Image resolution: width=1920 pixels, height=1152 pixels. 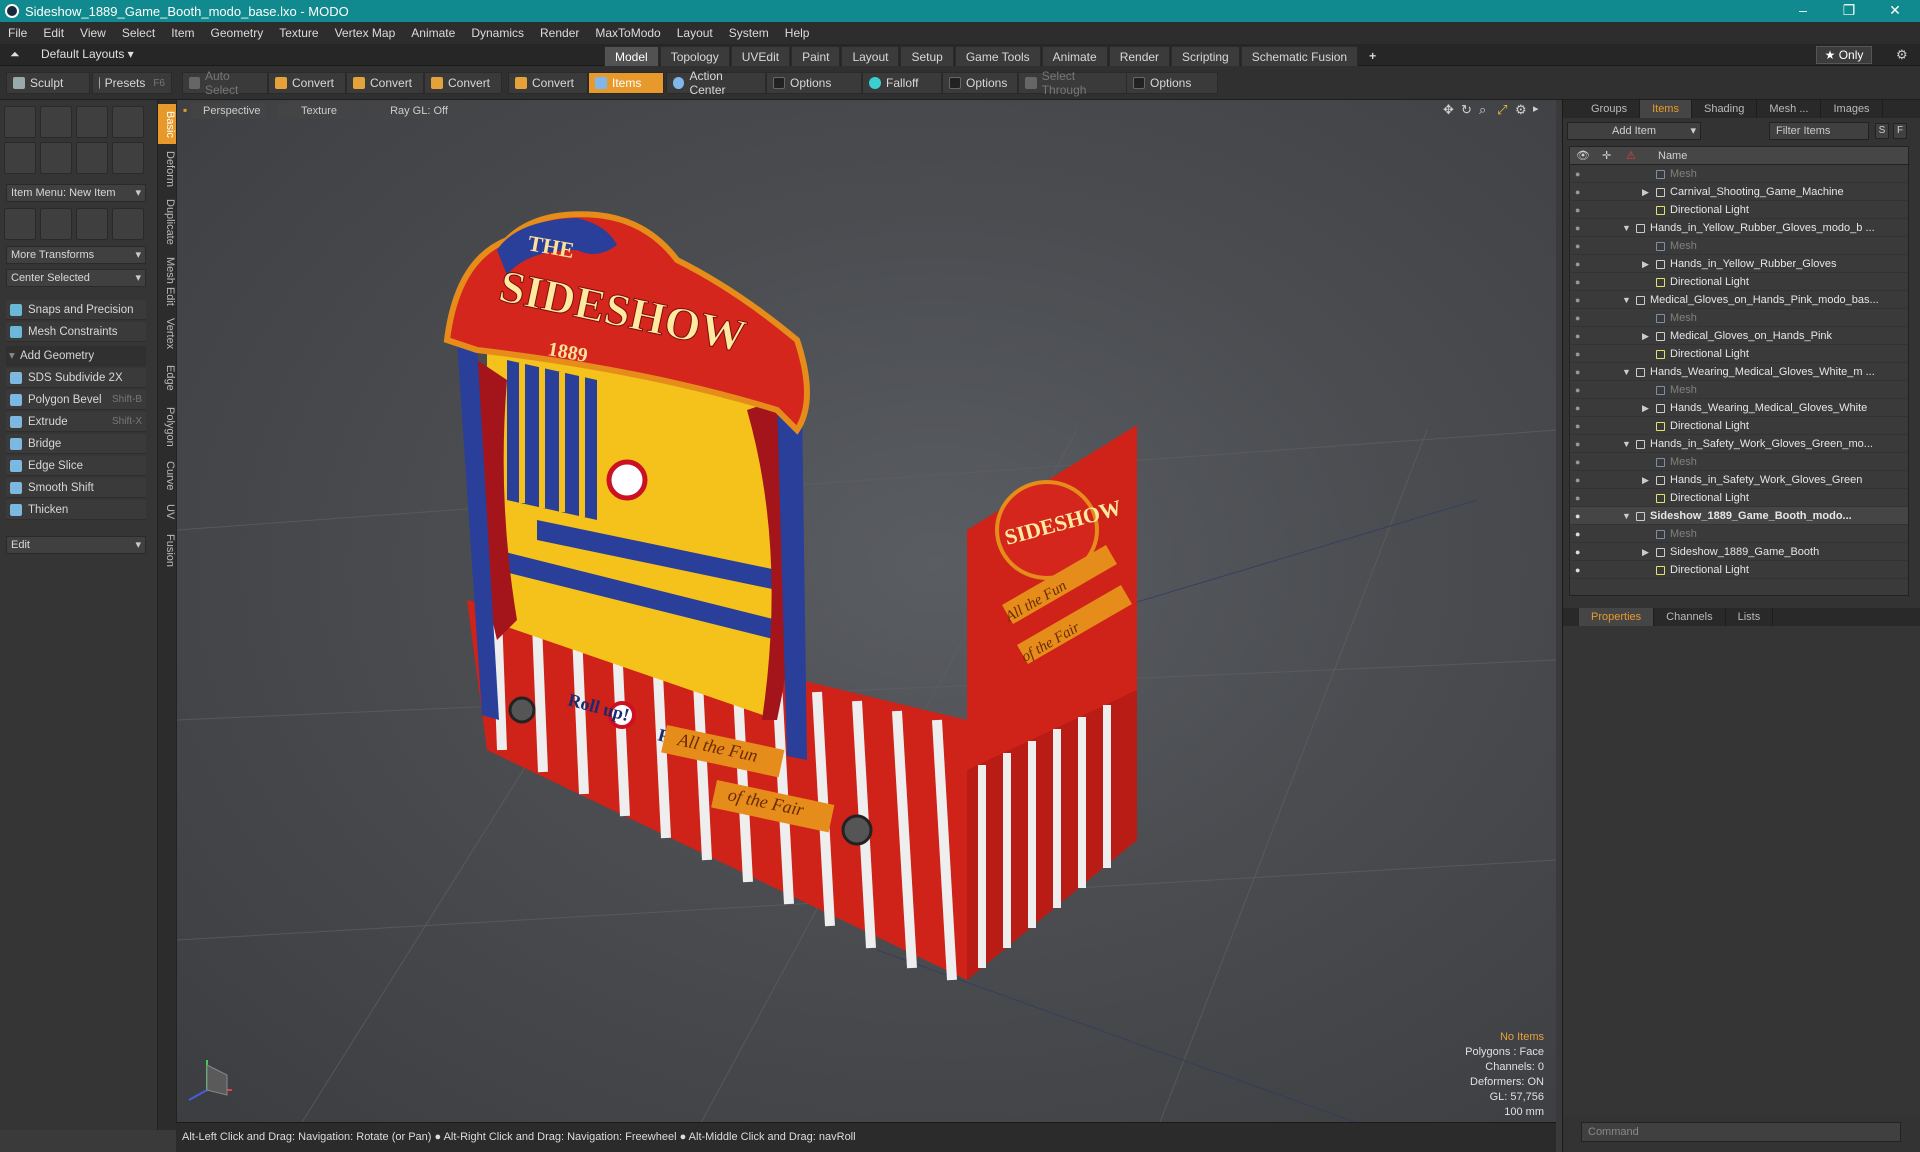 I want to click on filter-items-field: Filter Items, so click(x=1819, y=131).